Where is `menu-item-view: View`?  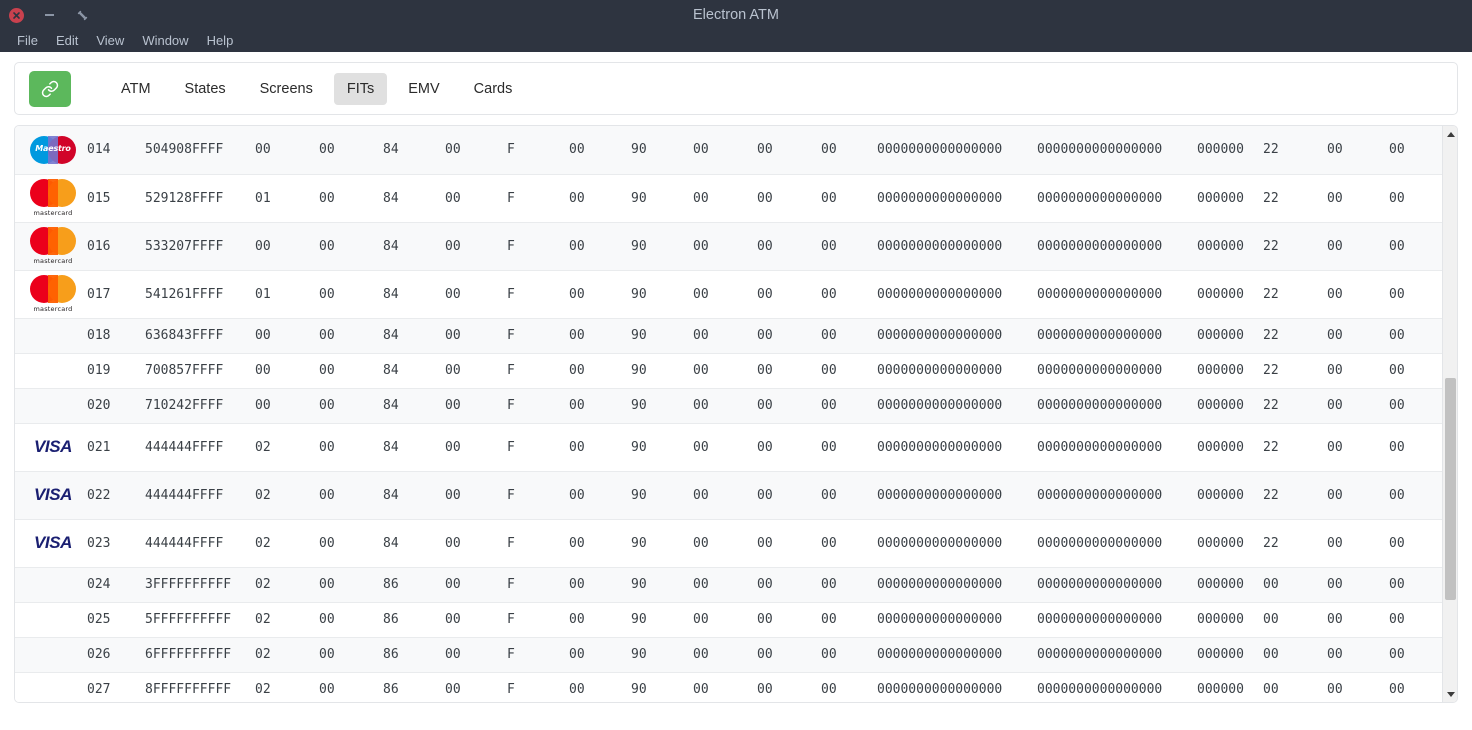 menu-item-view: View is located at coordinates (110, 41).